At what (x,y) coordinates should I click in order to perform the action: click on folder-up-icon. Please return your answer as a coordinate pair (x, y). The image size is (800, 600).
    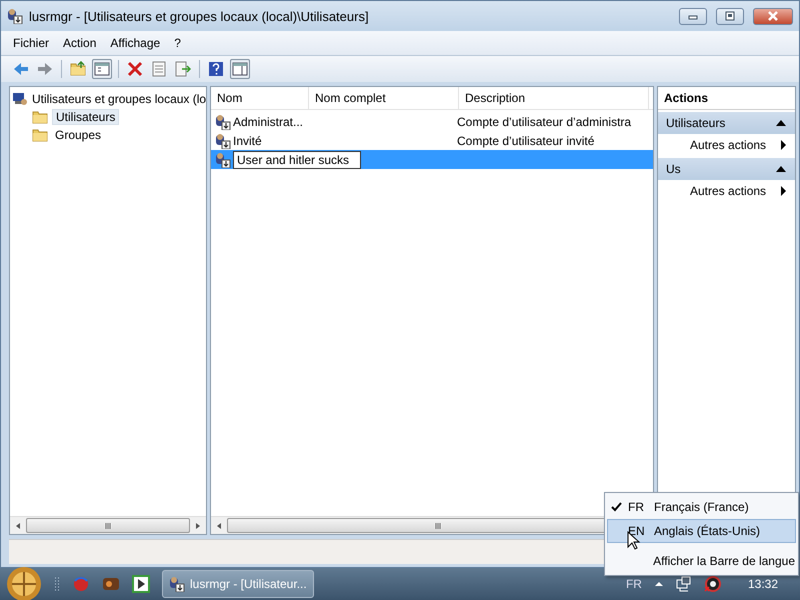
    Looking at the image, I should click on (78, 69).